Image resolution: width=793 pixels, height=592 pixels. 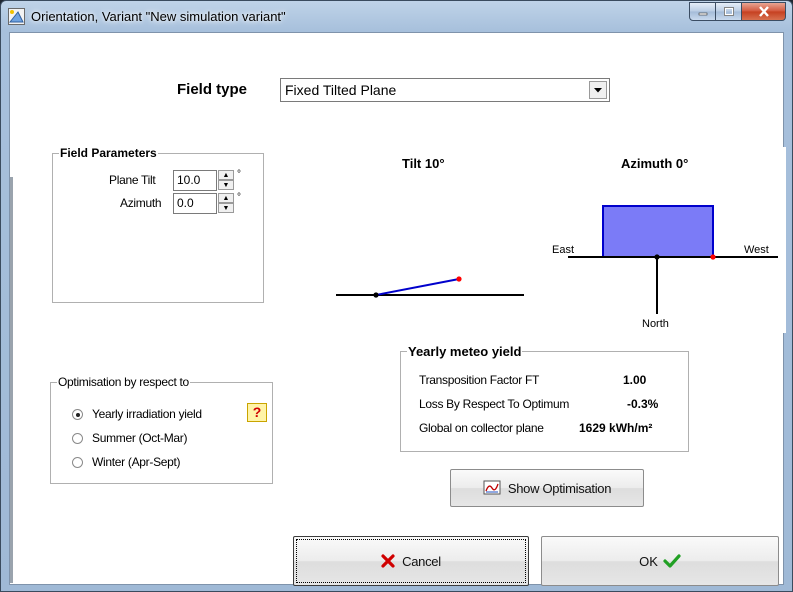 I want to click on cancel-button: Cancel, so click(x=411, y=561).